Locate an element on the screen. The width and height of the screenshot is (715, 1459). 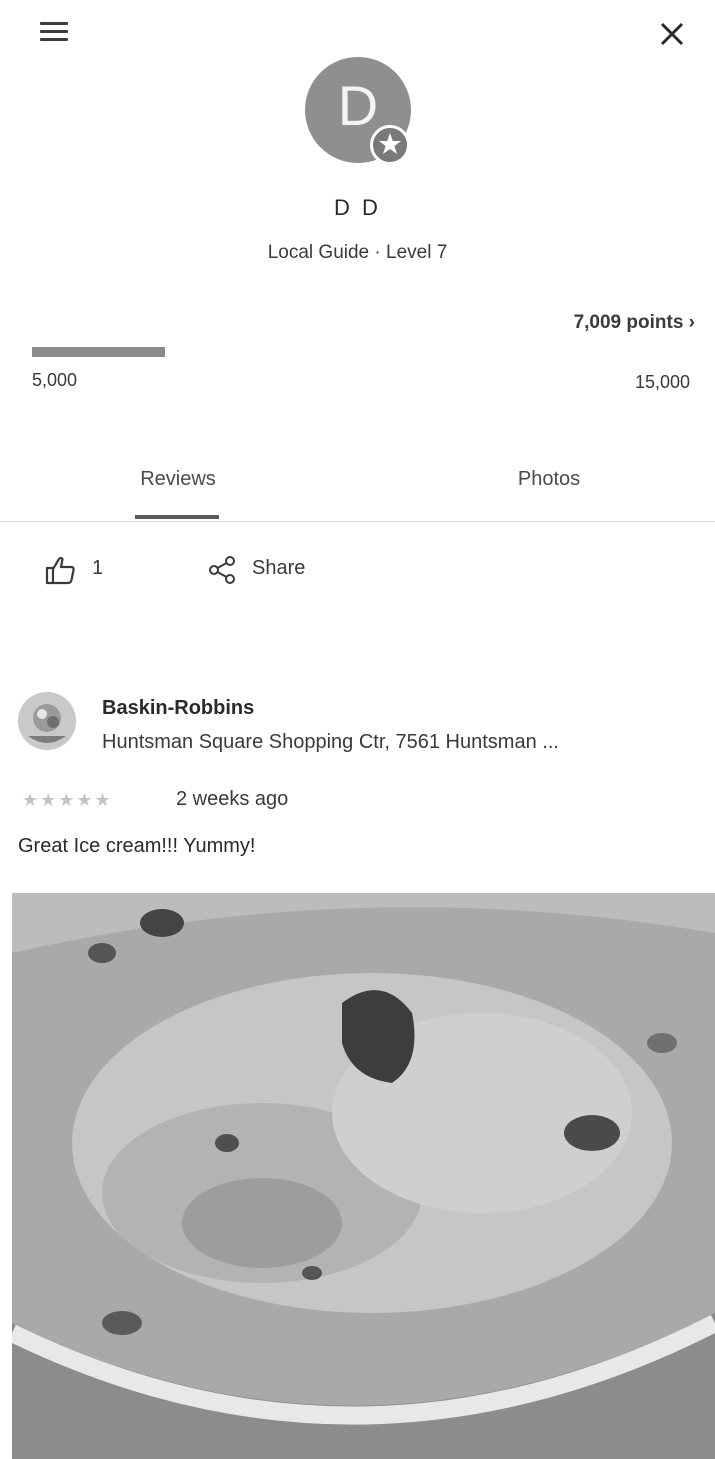
points-progress-fill is located at coordinates (98, 352).